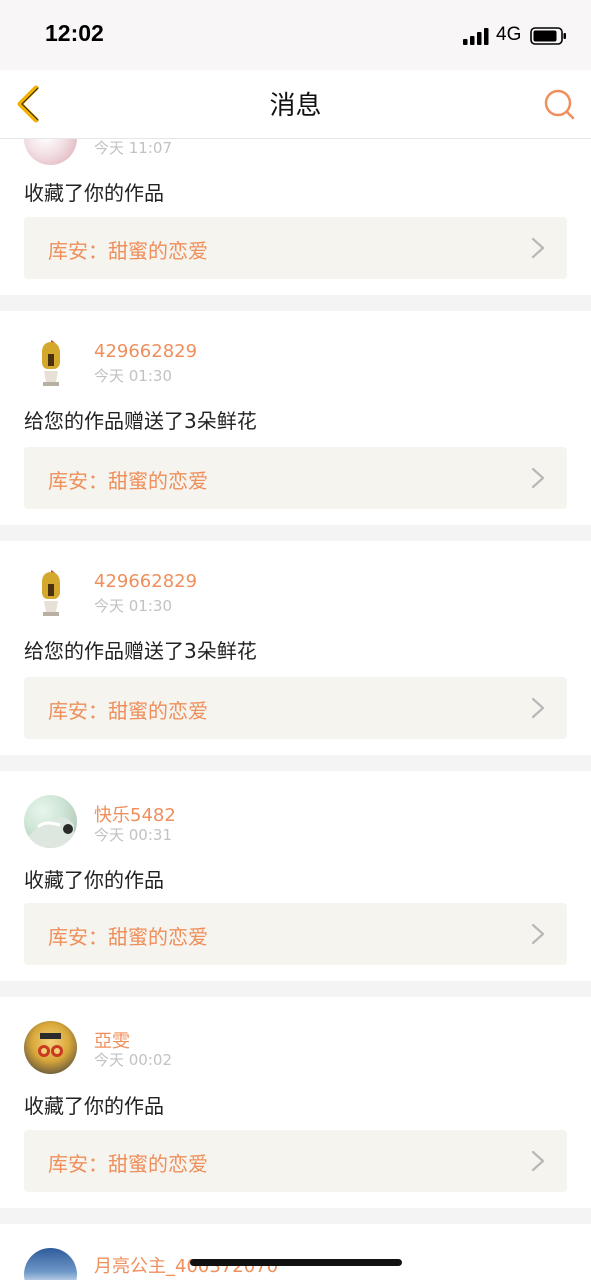 This screenshot has width=591, height=1280. What do you see at coordinates (548, 36) in the screenshot?
I see `battery-icon` at bounding box center [548, 36].